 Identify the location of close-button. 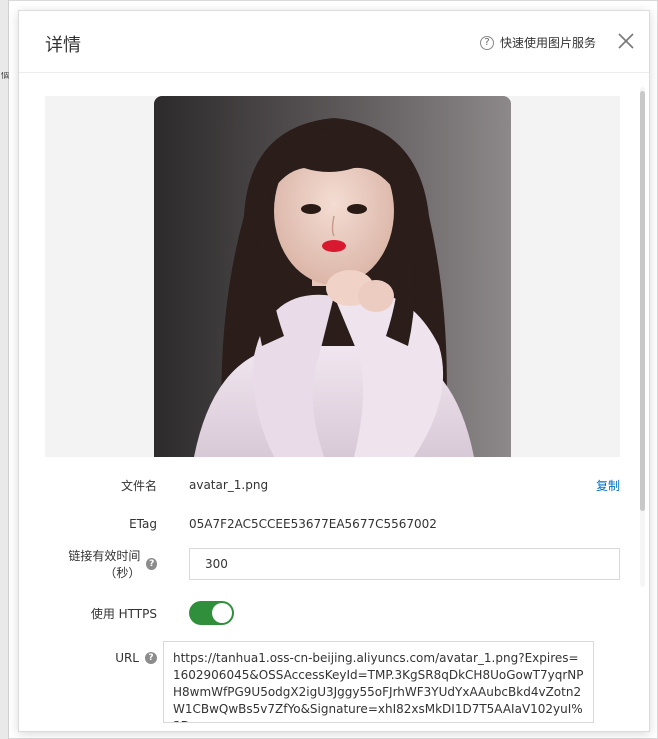
(626, 41).